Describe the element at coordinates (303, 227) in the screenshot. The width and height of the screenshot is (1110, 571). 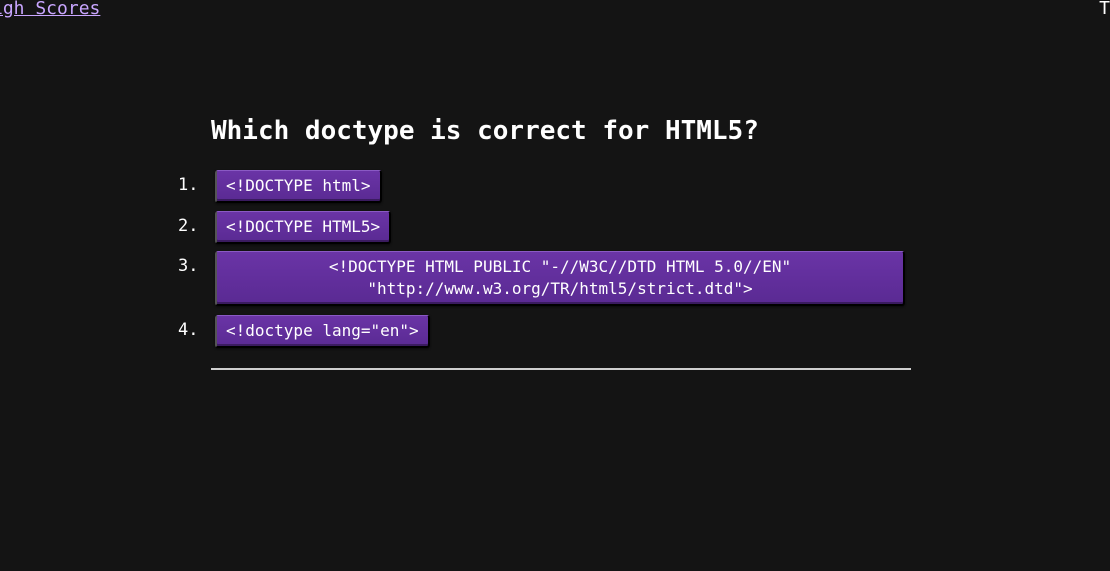
I see `answer-button-2: <!DOCTYPE HTML5>` at that location.